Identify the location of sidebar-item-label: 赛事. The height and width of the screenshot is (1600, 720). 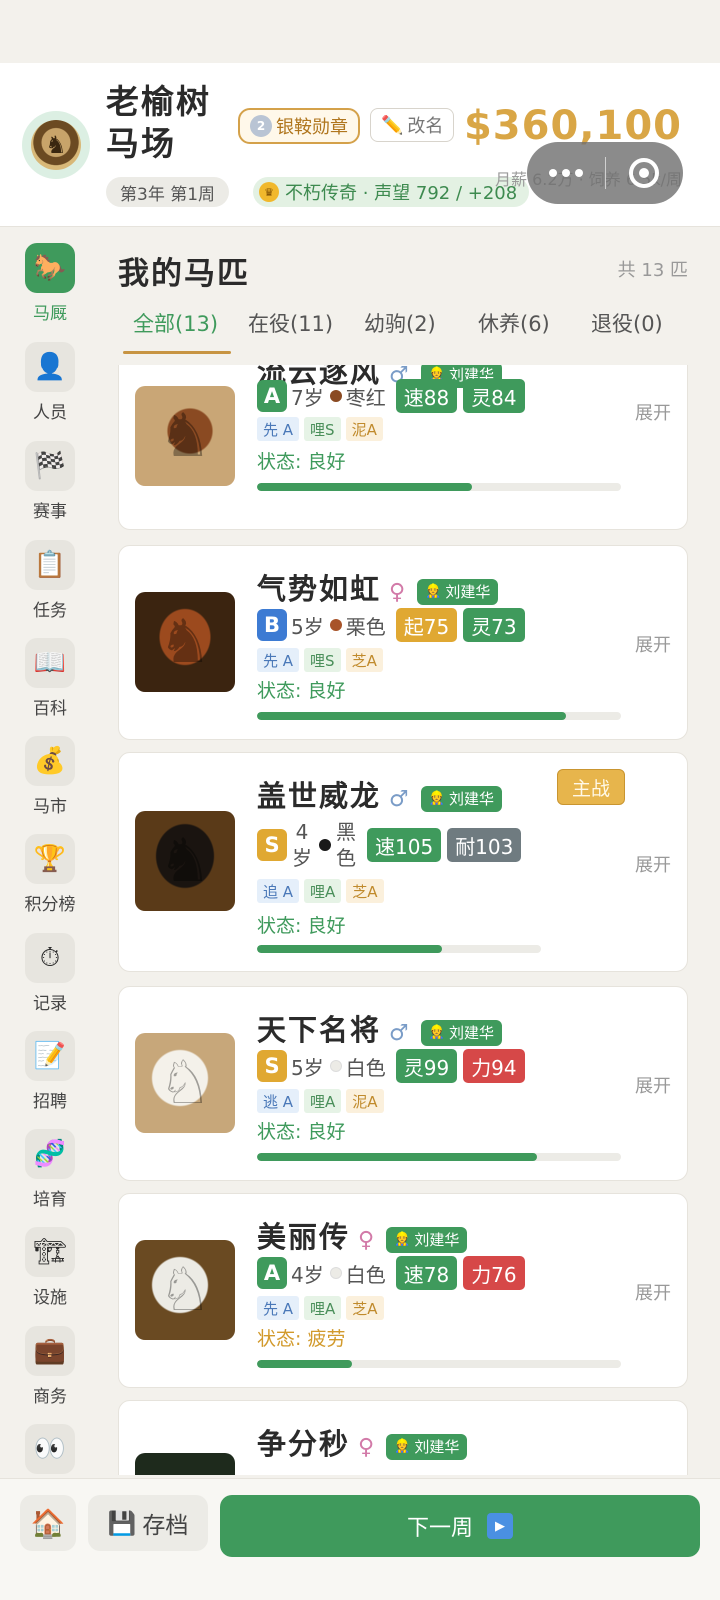
(50, 512).